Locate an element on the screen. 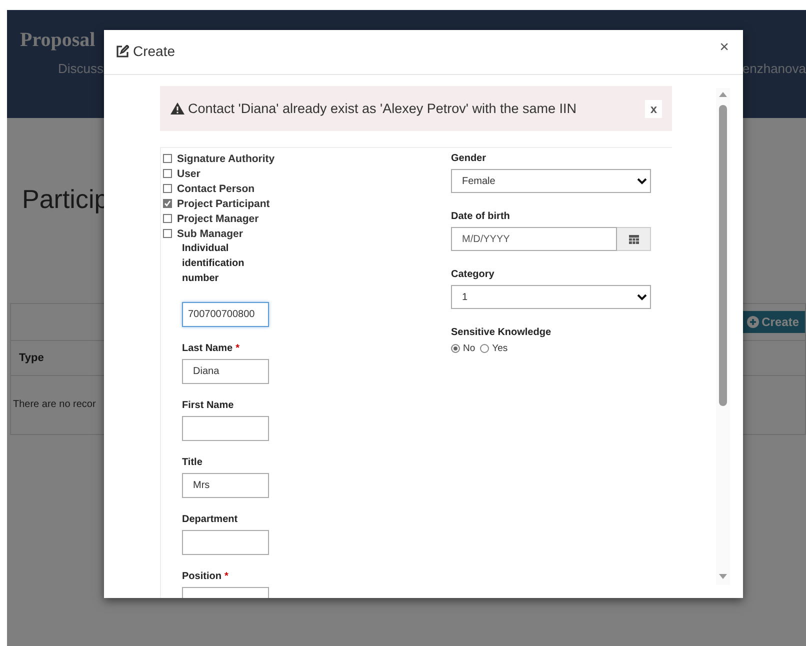 This screenshot has width=806, height=646. column-header: Type is located at coordinates (31, 358).